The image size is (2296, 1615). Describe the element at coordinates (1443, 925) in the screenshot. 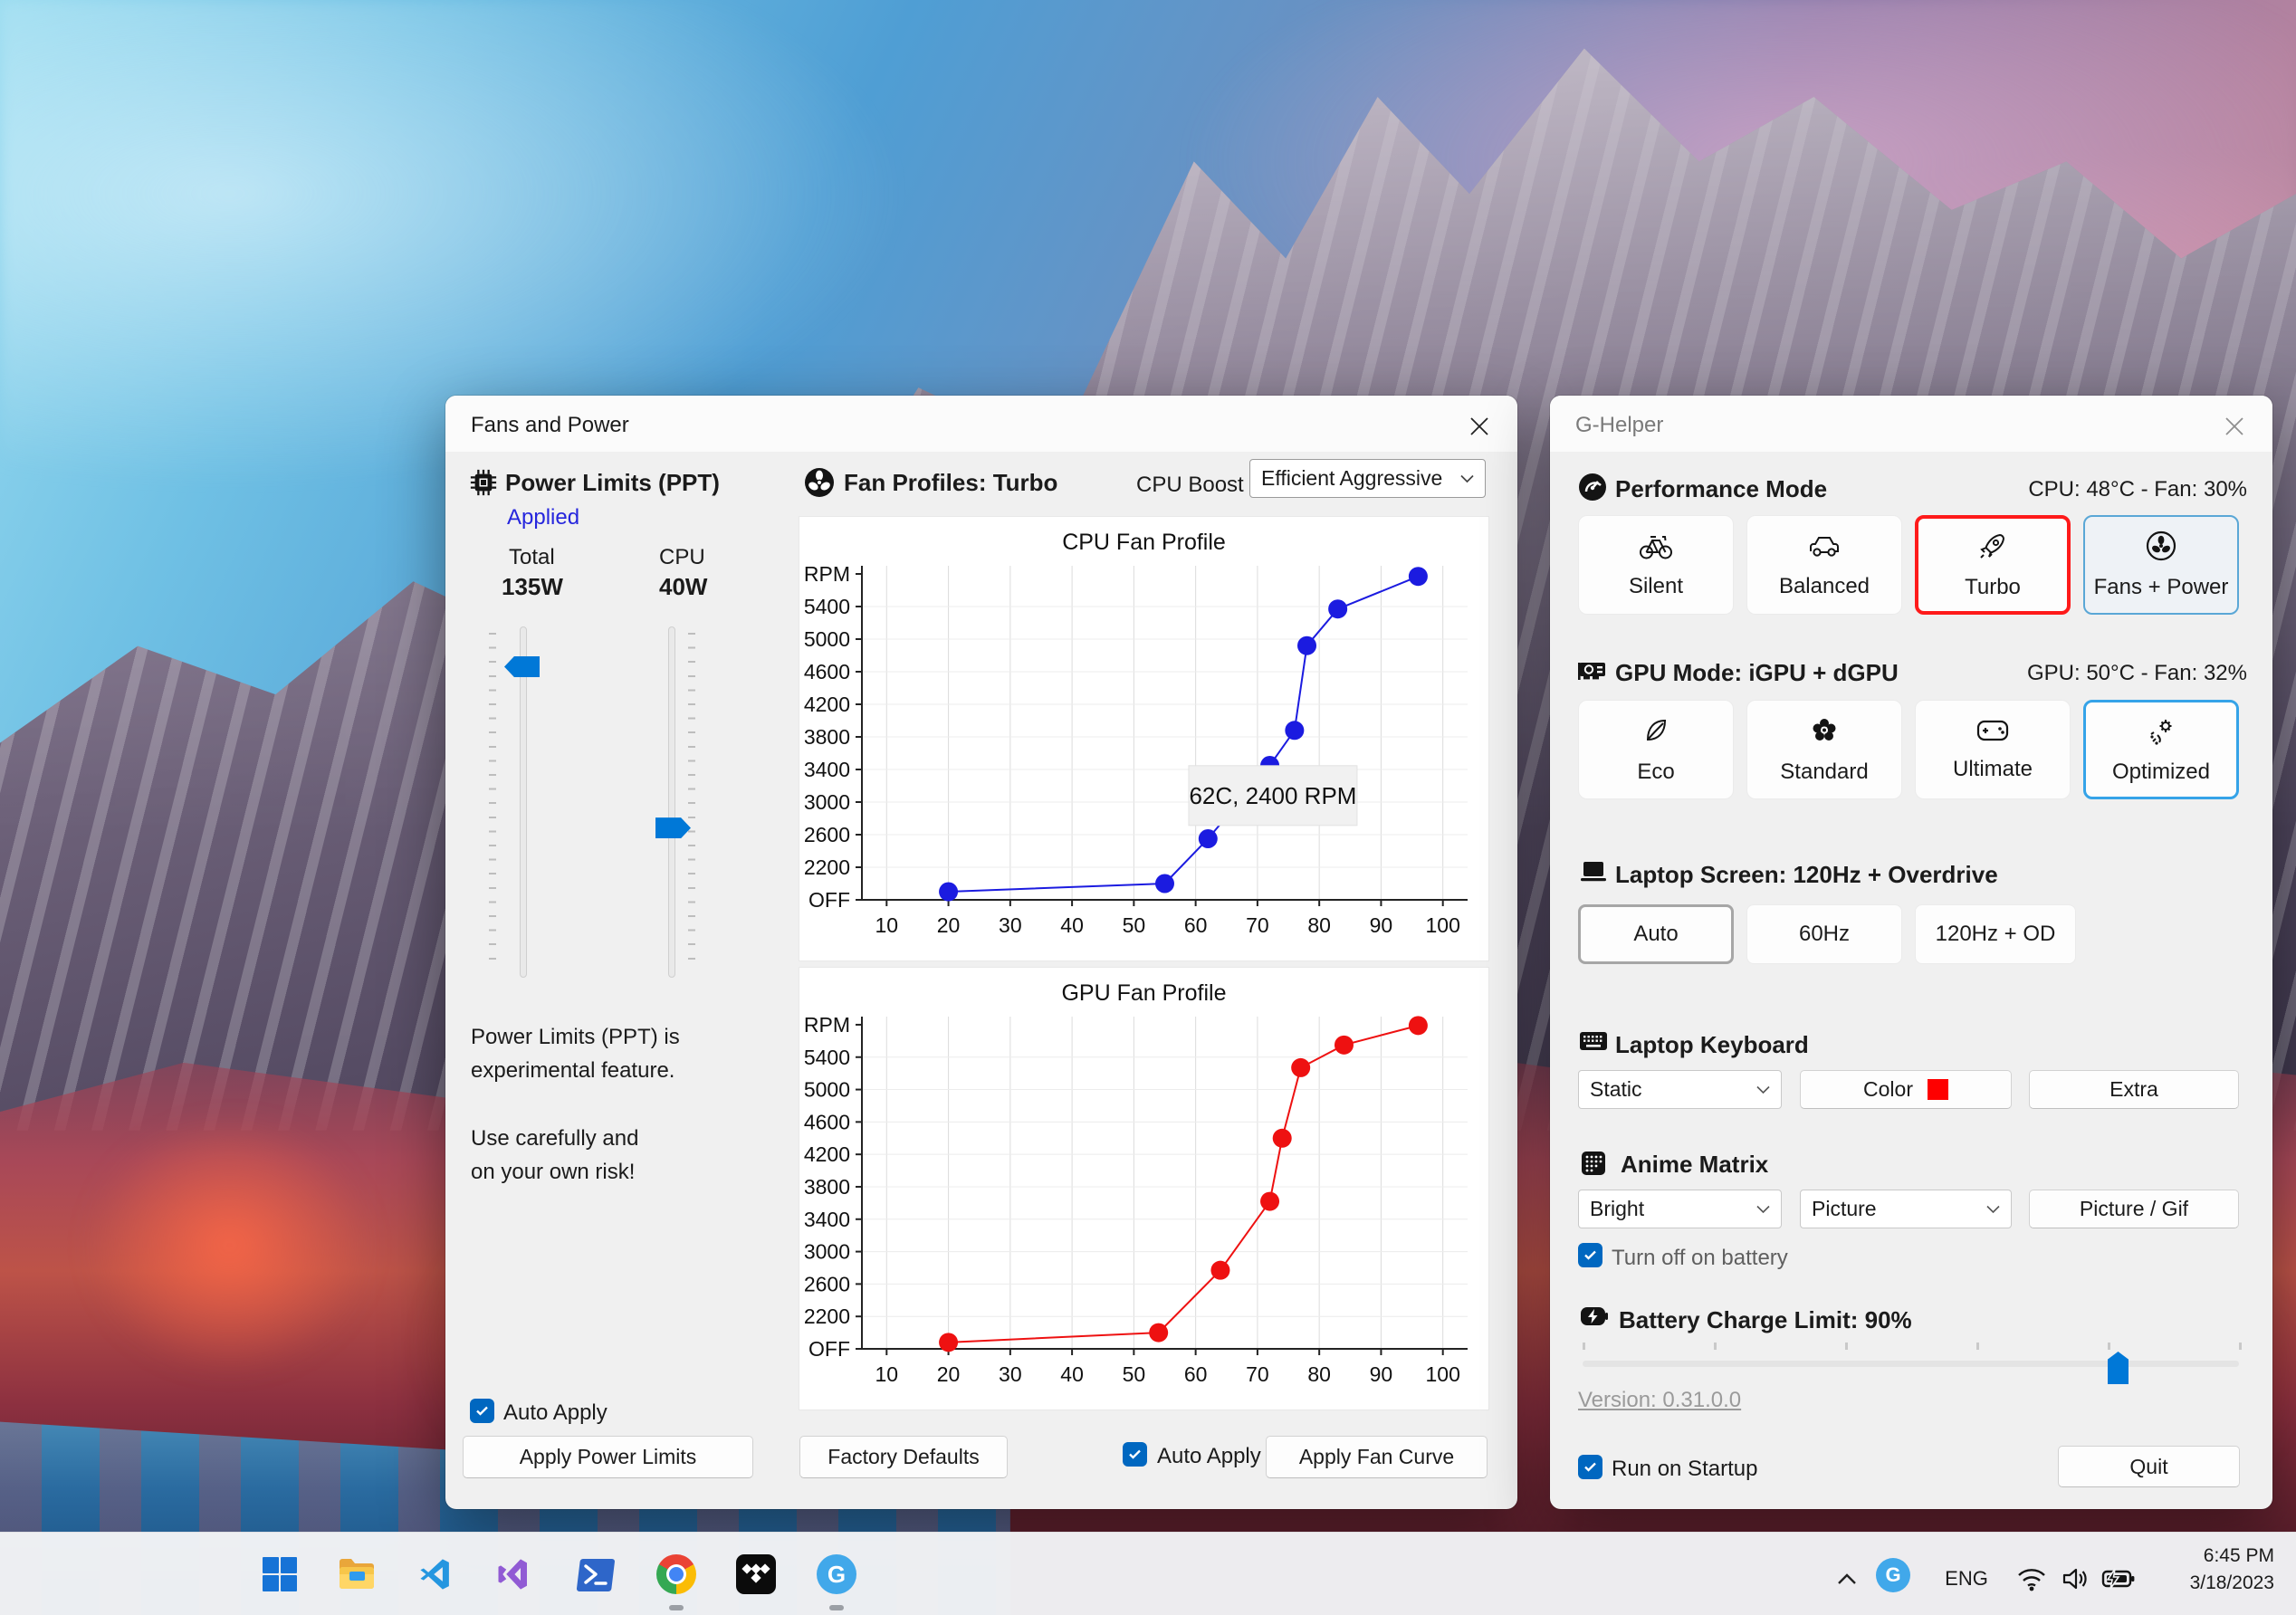

I see `svg-text: 100` at that location.